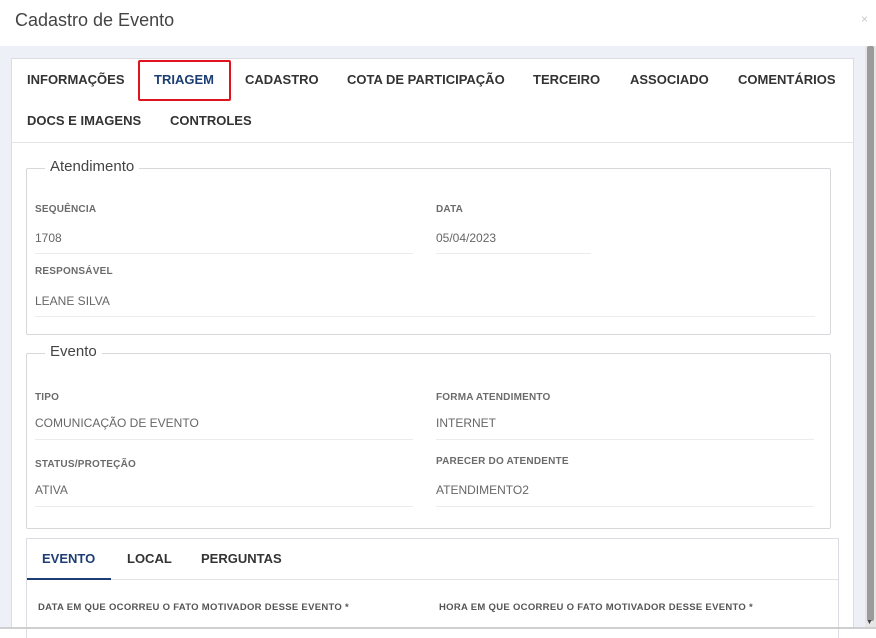  Describe the element at coordinates (513, 253) in the screenshot. I see `data-underline` at that location.